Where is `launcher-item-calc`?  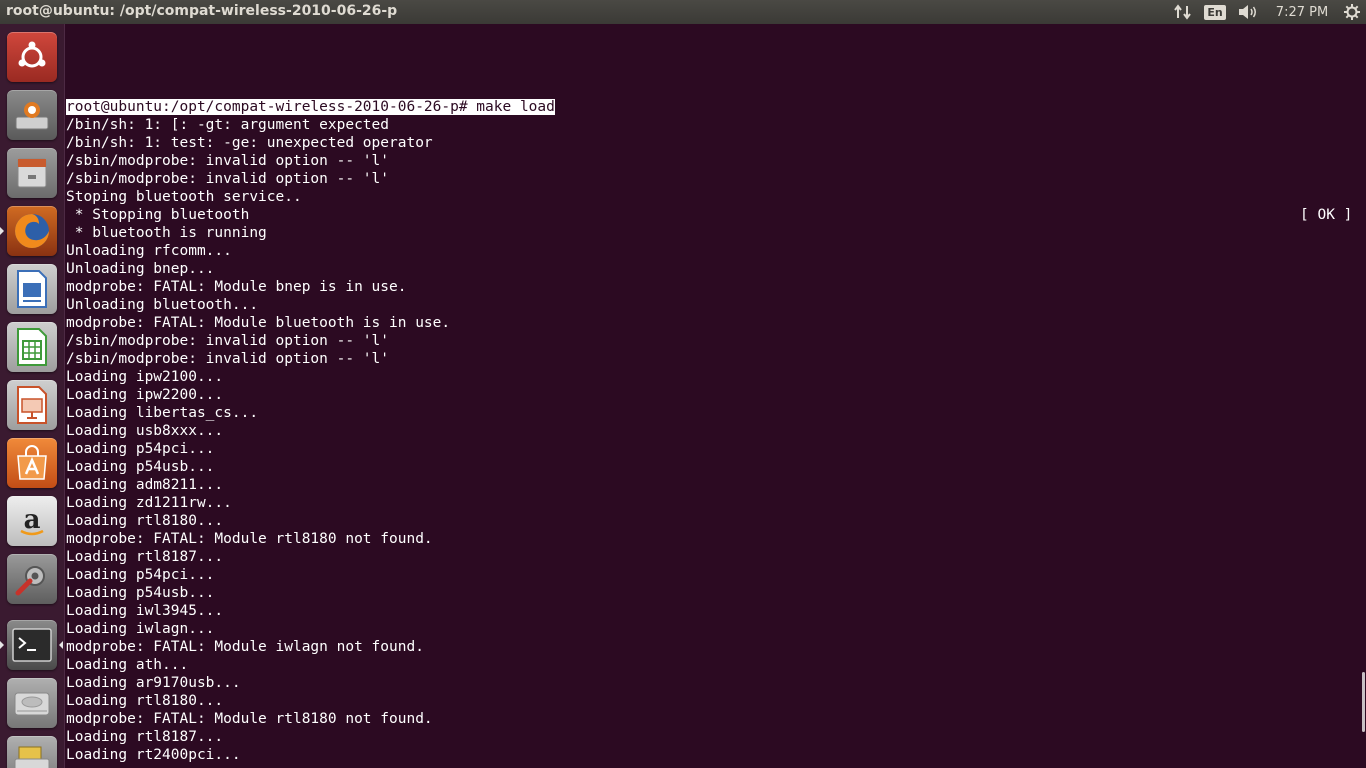
launcher-item-calc is located at coordinates (32, 347).